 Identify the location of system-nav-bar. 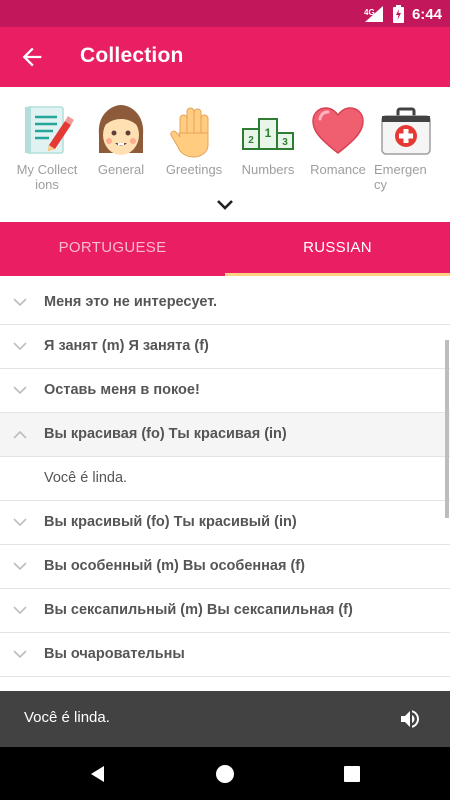
(225, 773).